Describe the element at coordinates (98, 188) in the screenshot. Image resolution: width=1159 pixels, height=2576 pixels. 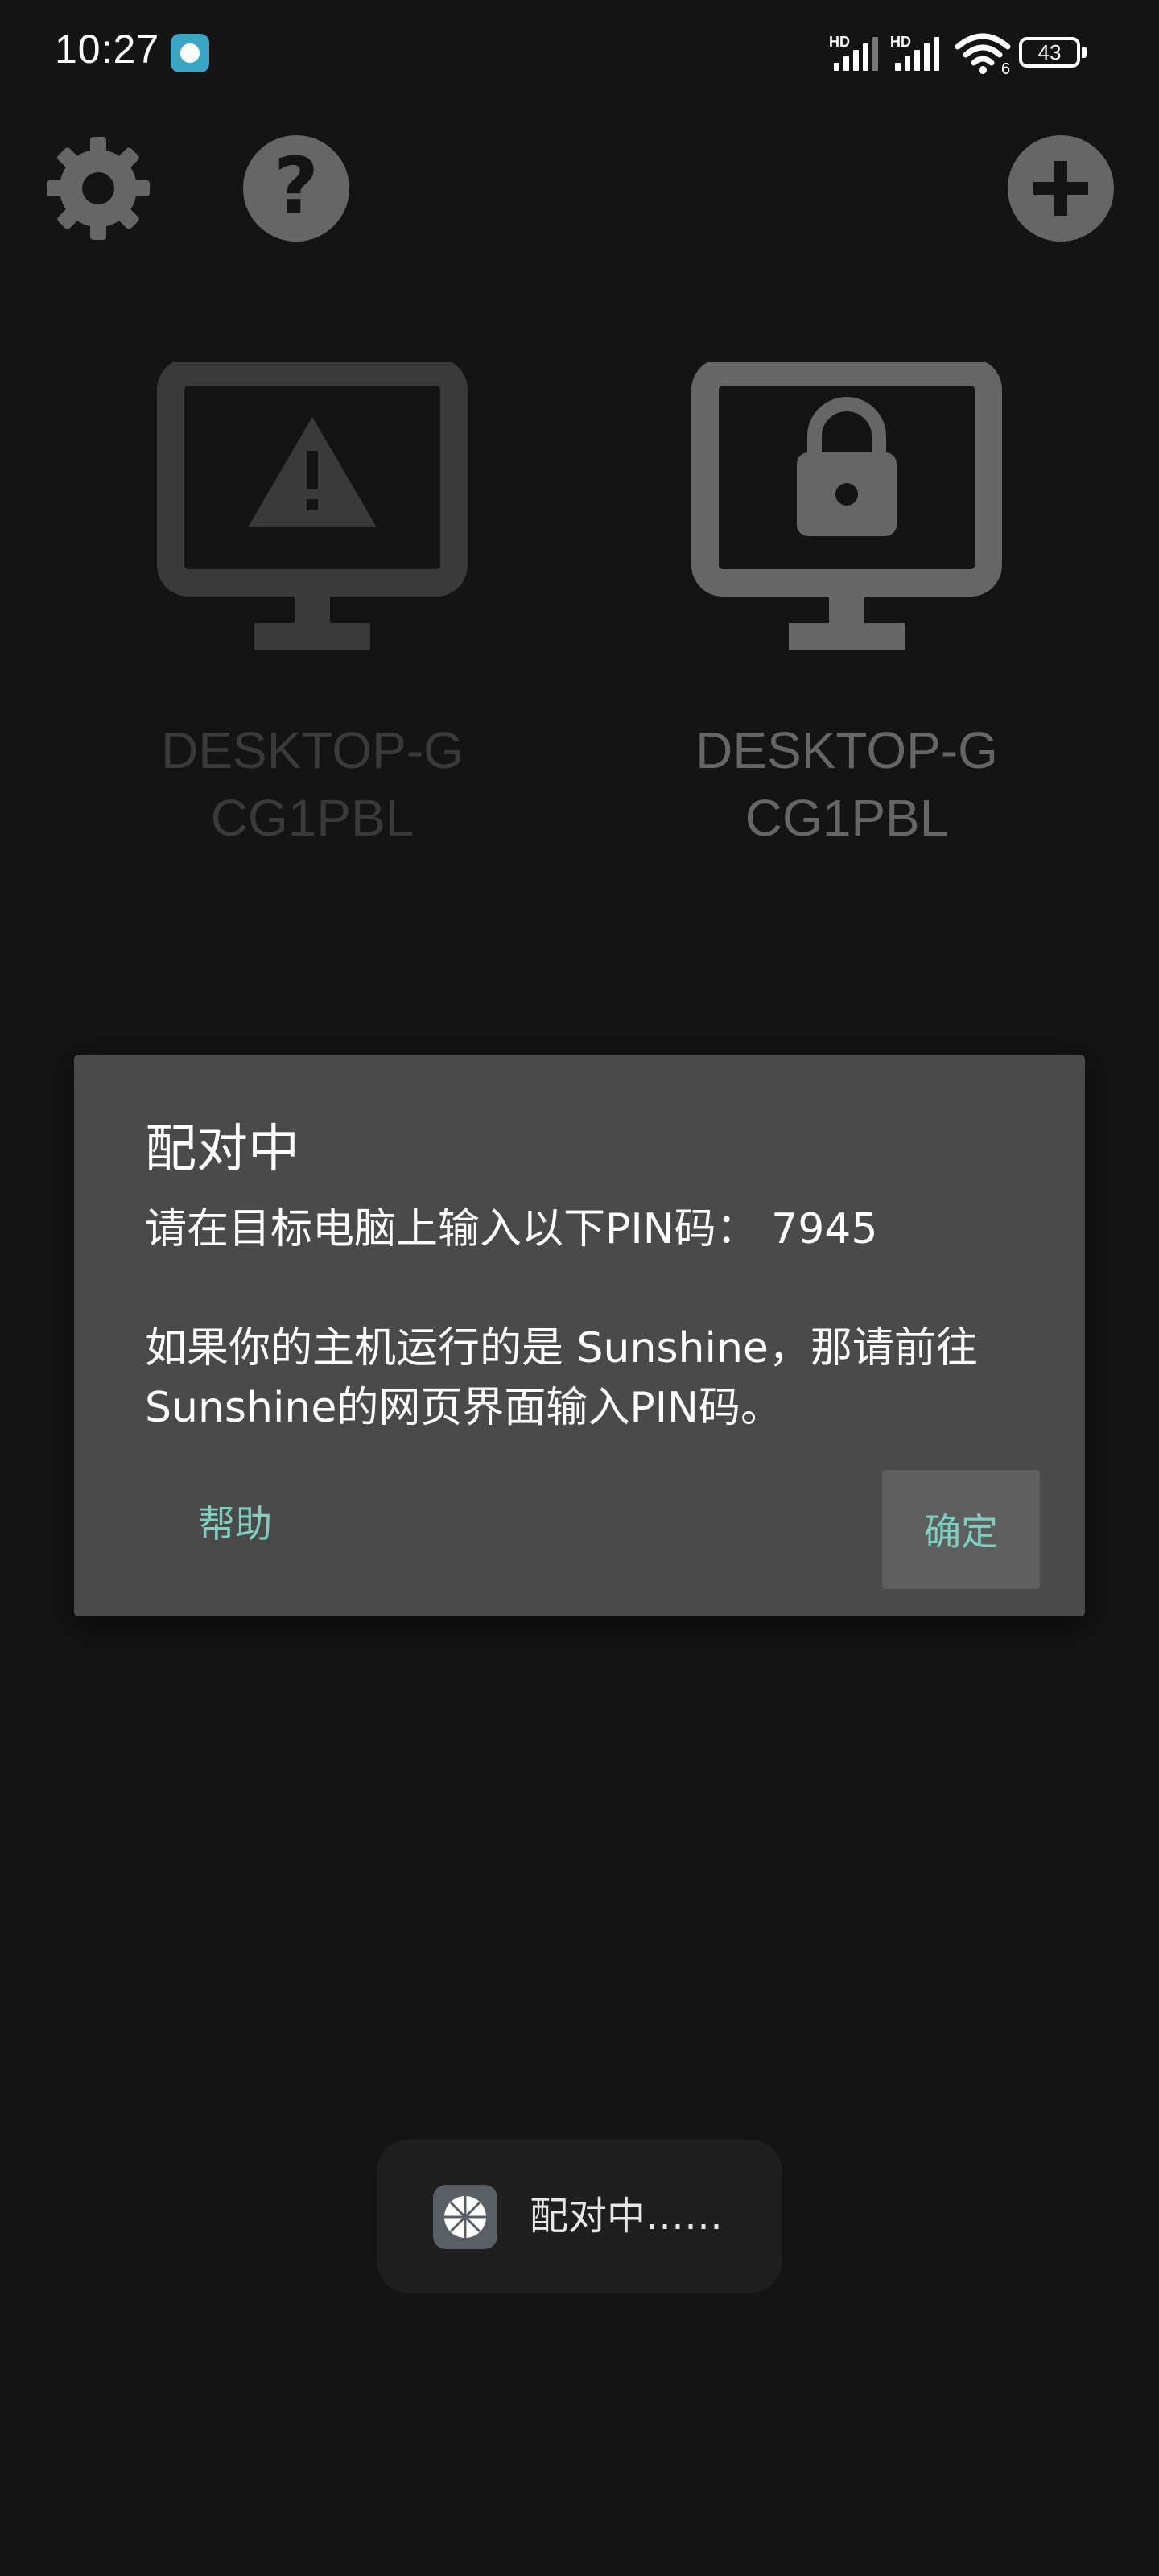
I see `gear-icon` at that location.